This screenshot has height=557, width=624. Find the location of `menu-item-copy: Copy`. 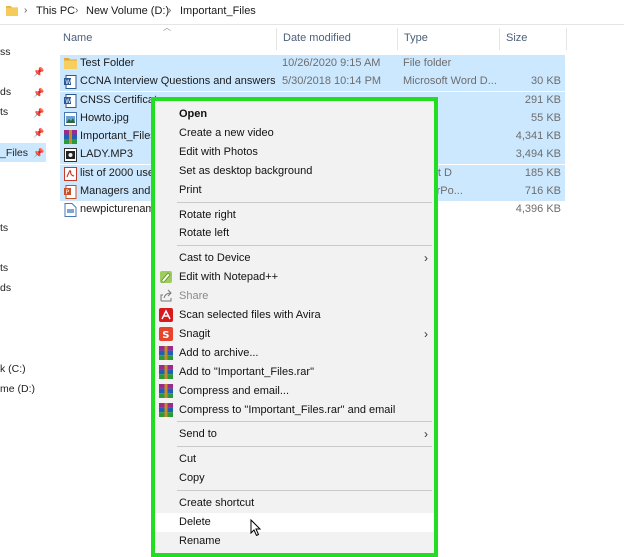

menu-item-copy: Copy is located at coordinates (294, 478).